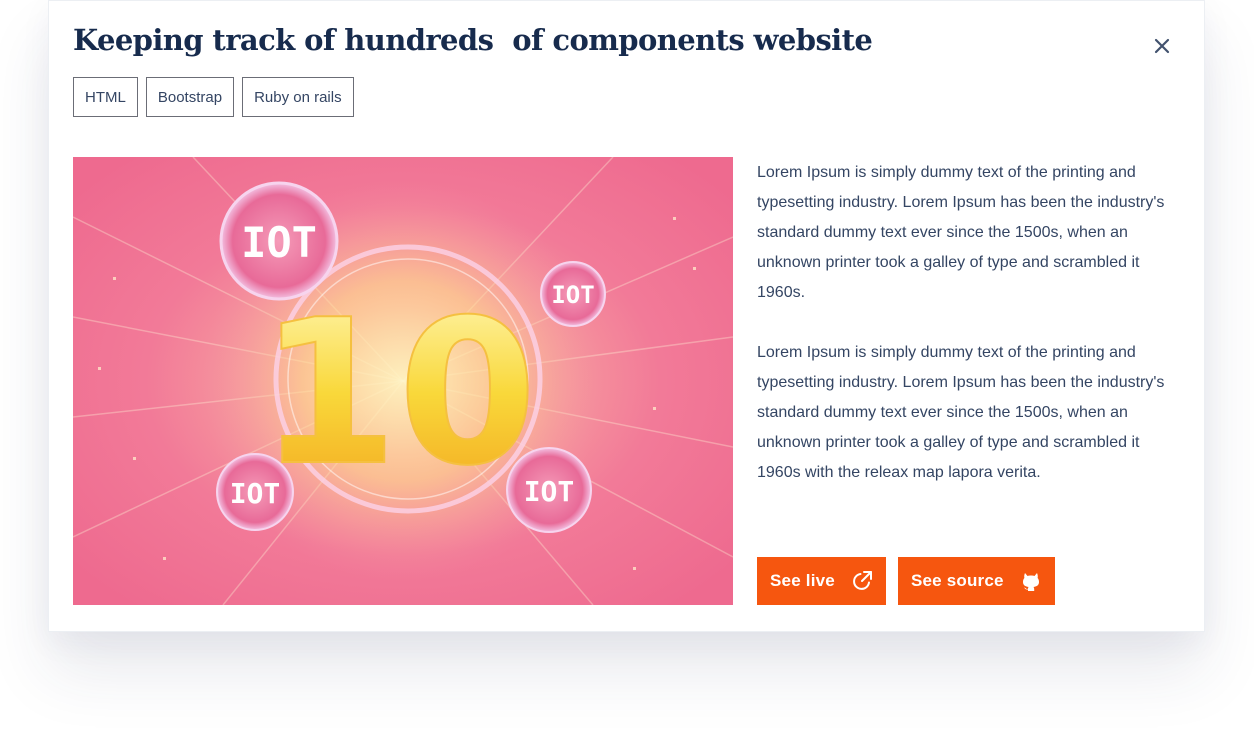 The width and height of the screenshot is (1254, 729). I want to click on see-live-button: See live, so click(821, 581).